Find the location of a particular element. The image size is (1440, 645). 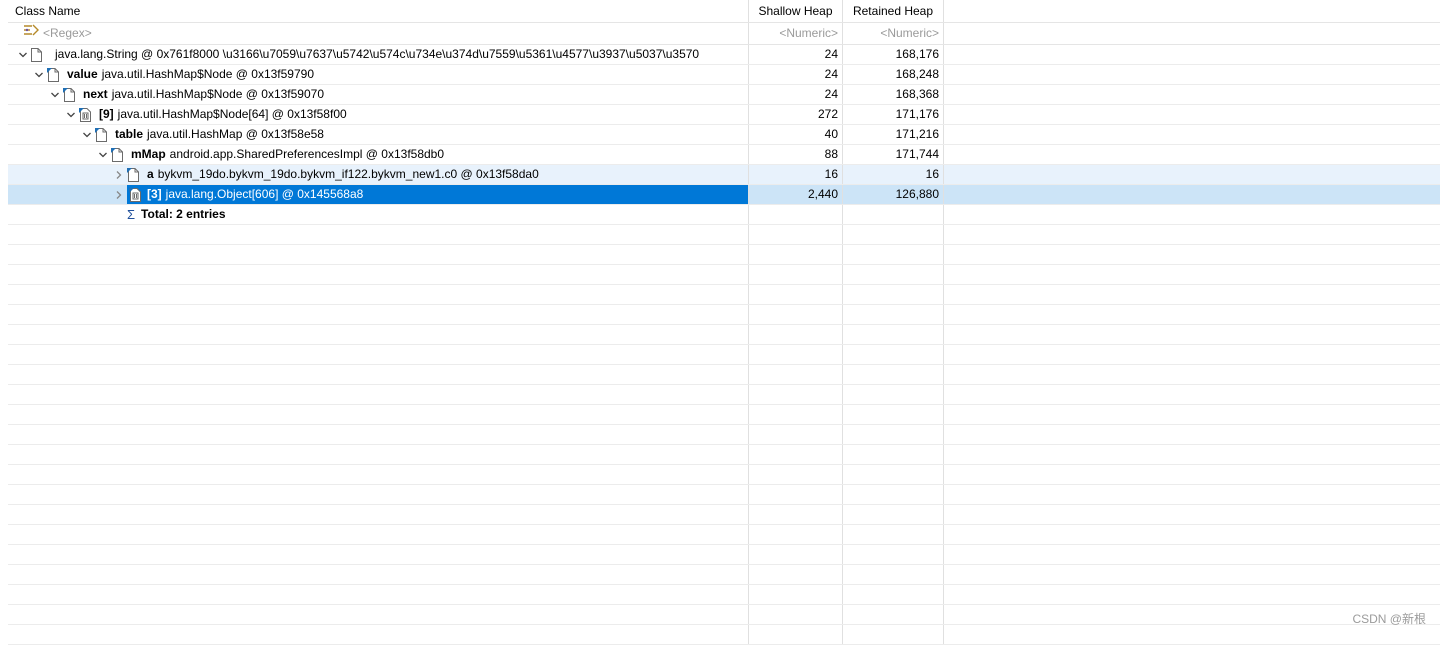

shallow-heap-cell: 16 is located at coordinates (796, 174).